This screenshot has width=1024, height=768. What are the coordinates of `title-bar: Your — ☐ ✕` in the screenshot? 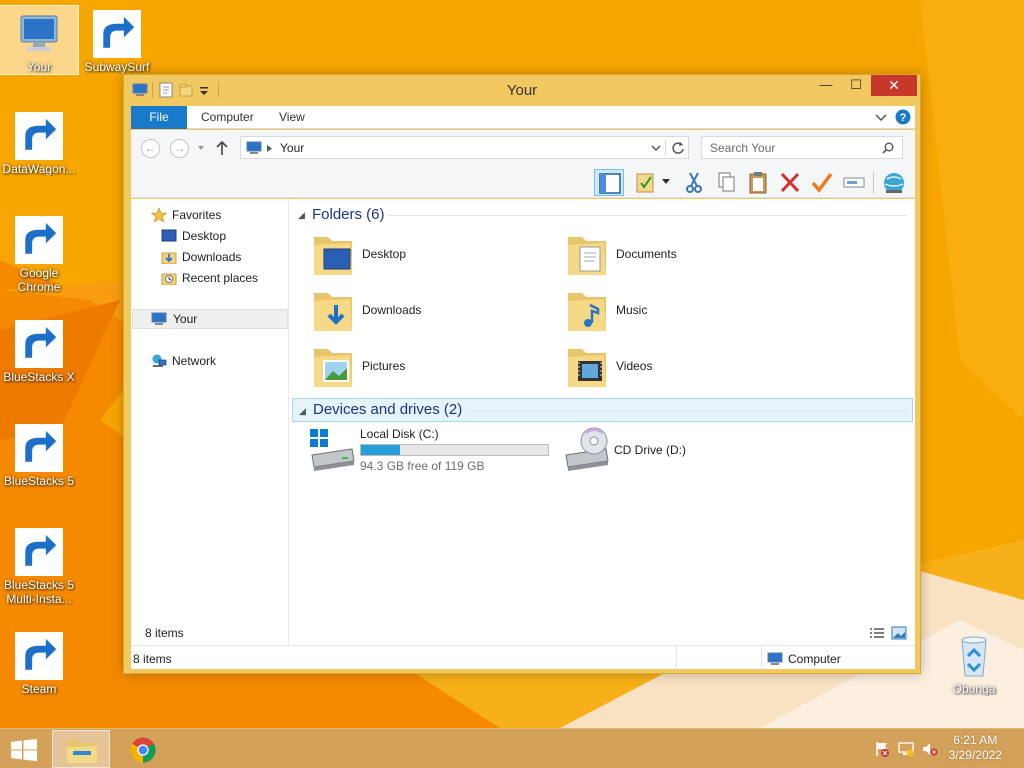 It's located at (522, 90).